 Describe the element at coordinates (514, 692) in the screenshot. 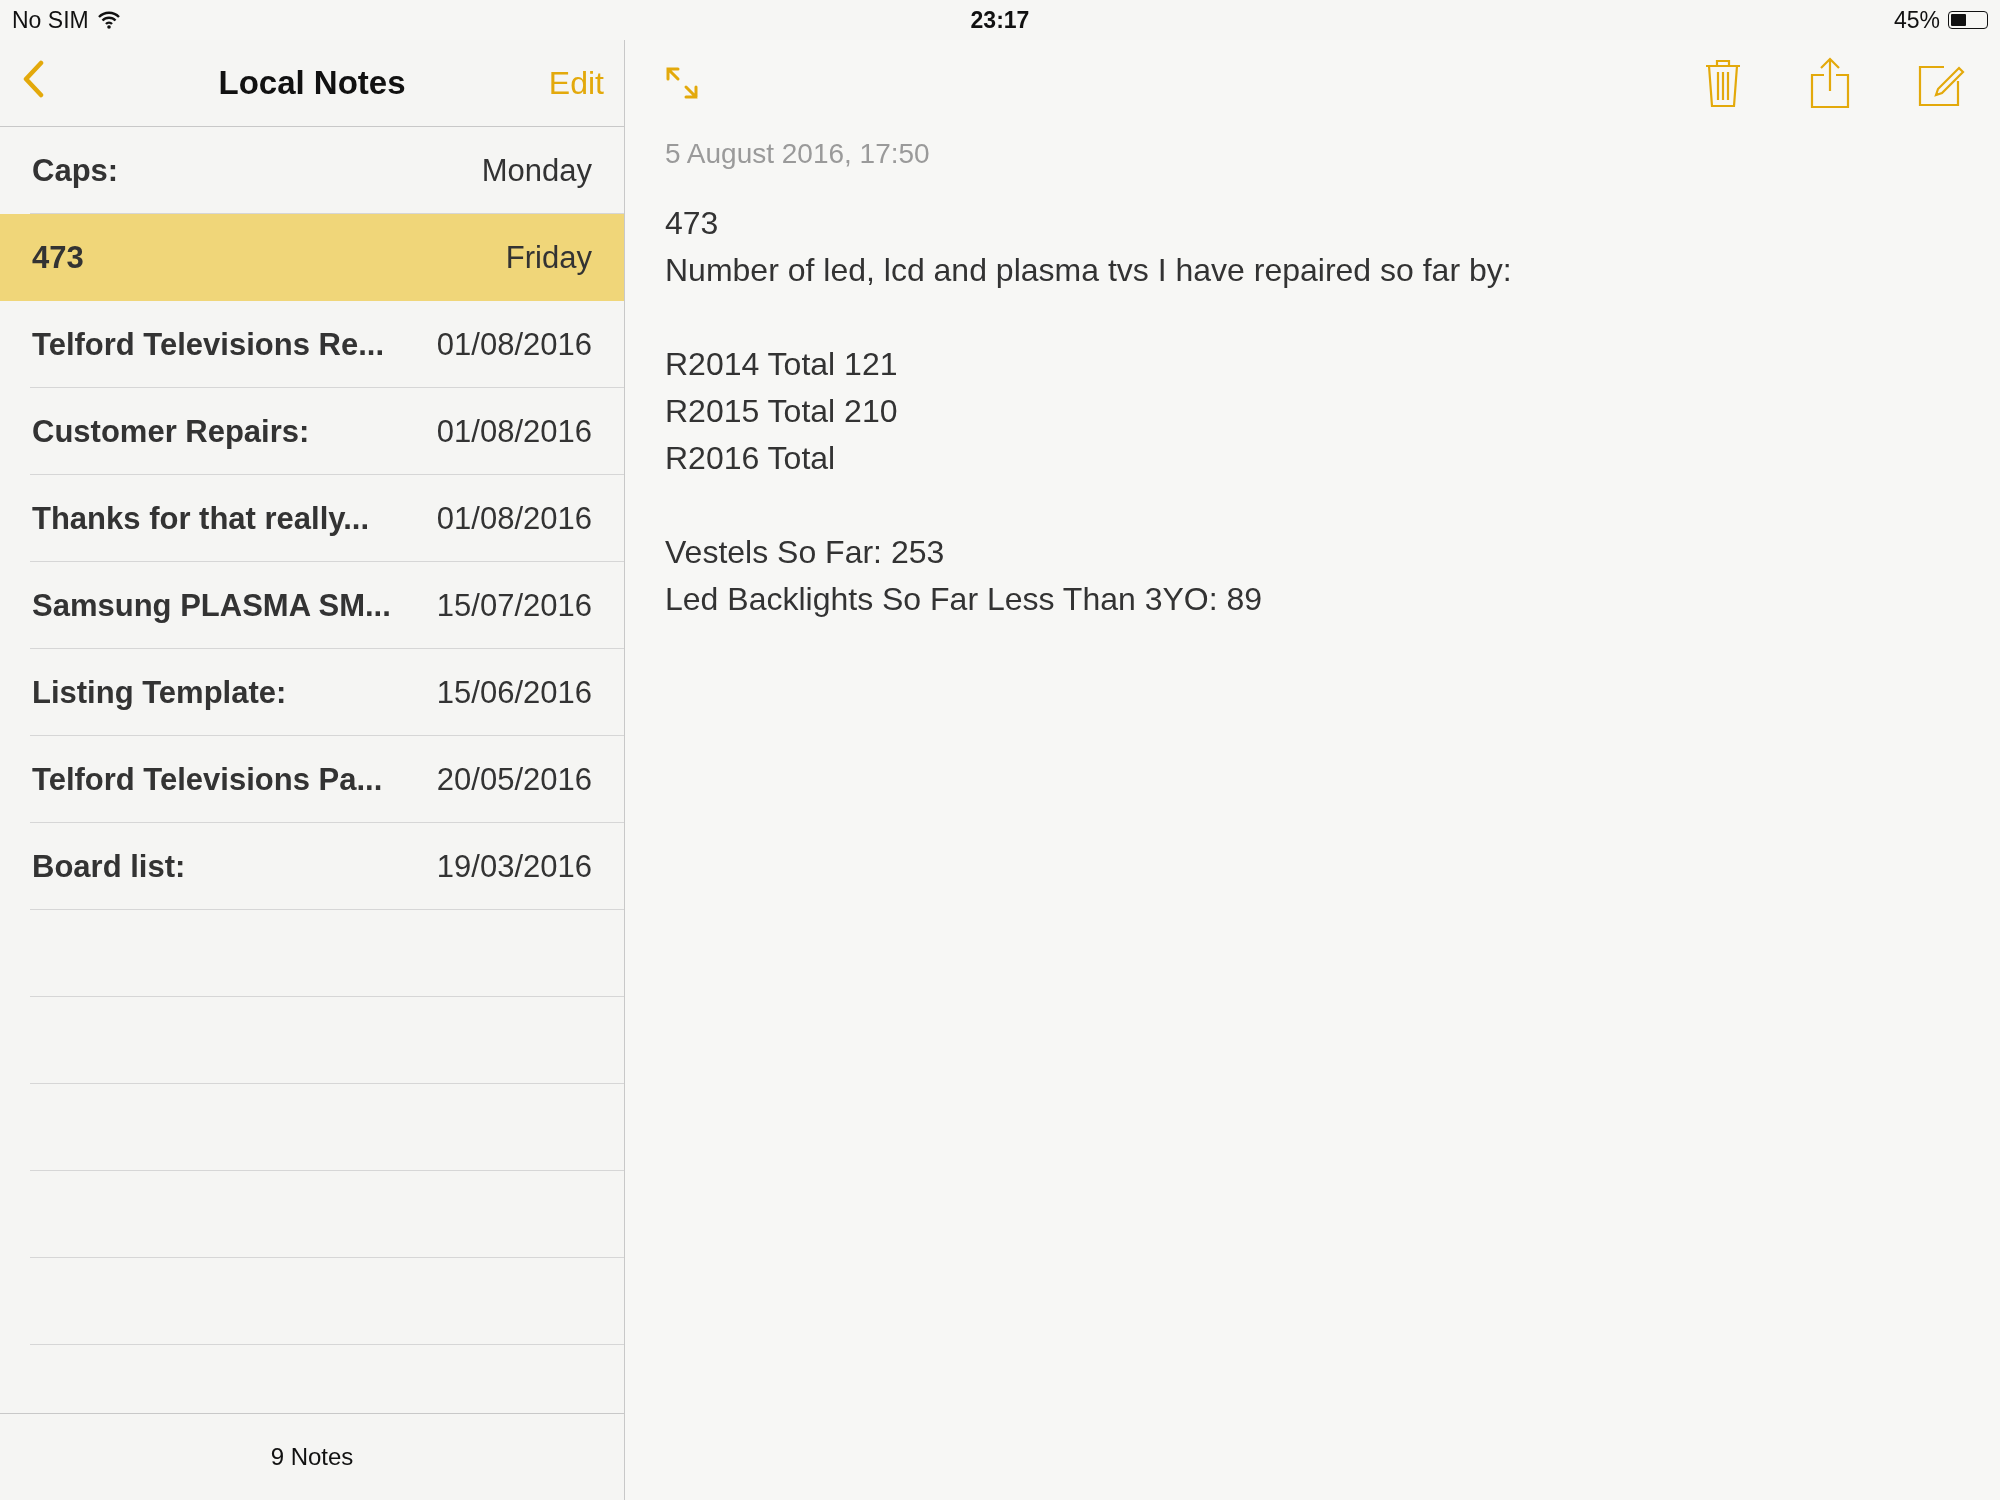

I see `note-date: 15/06/2016` at that location.